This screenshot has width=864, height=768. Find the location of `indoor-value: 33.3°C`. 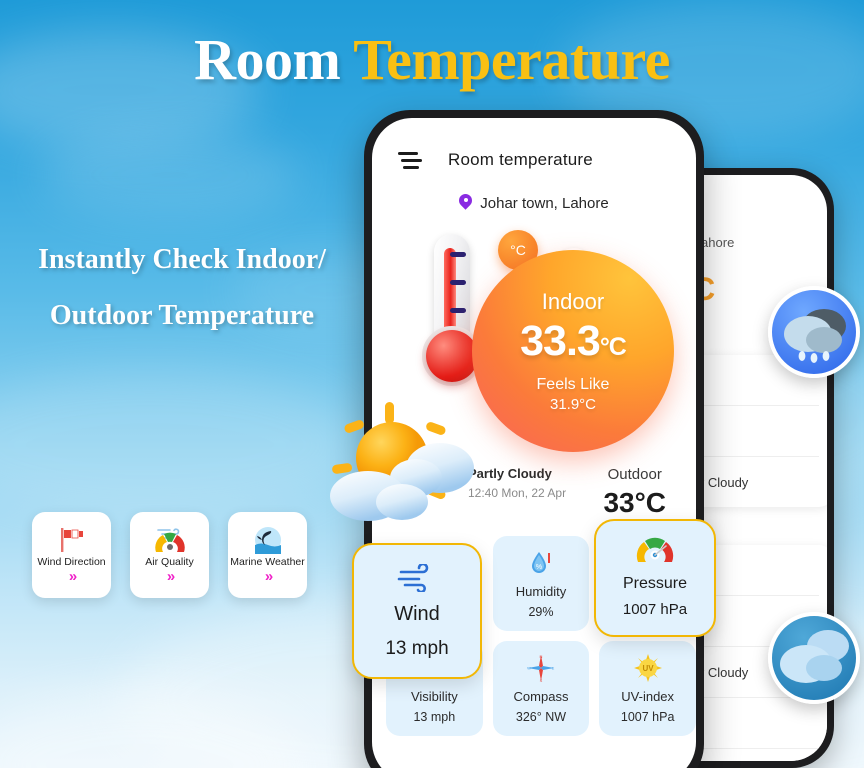

indoor-value: 33.3°C is located at coordinates (573, 341).